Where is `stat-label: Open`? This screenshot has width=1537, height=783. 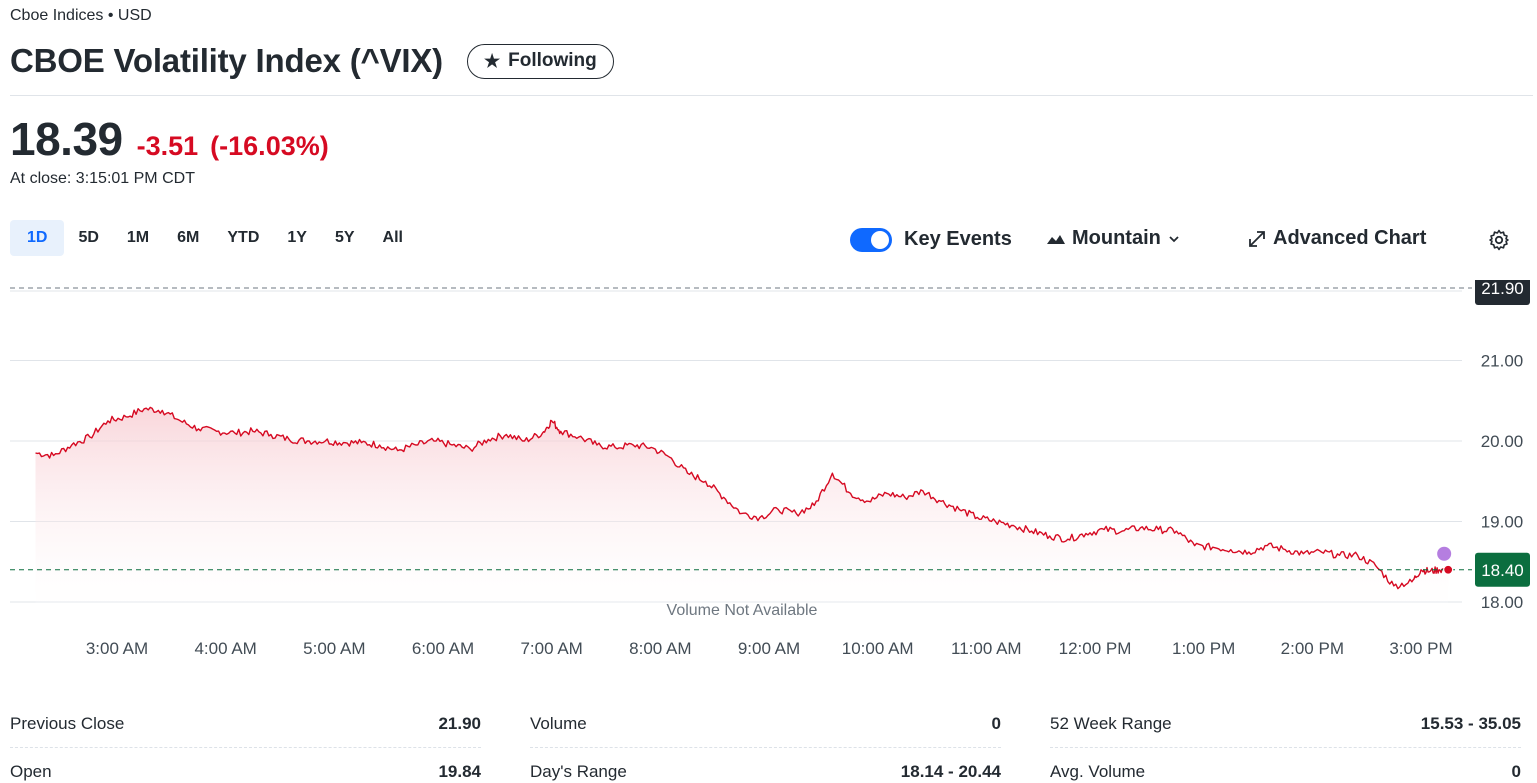 stat-label: Open is located at coordinates (31, 771).